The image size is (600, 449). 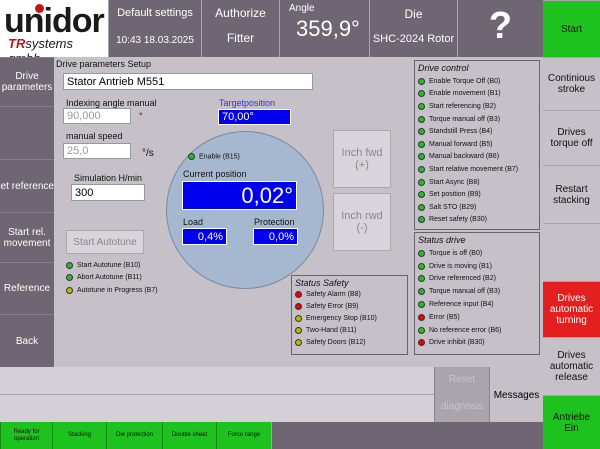 I want to click on status-drive-item-label: Reference input (B4), so click(x=461, y=305).